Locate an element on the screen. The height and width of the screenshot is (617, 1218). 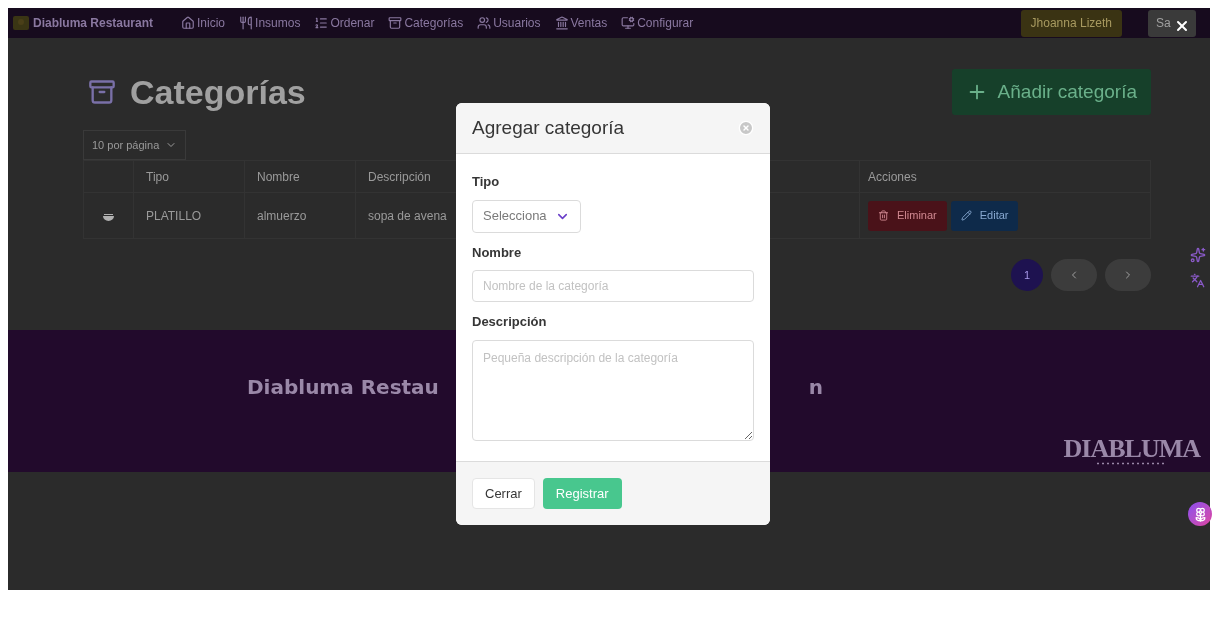
edit-button: Editar is located at coordinates (984, 215).